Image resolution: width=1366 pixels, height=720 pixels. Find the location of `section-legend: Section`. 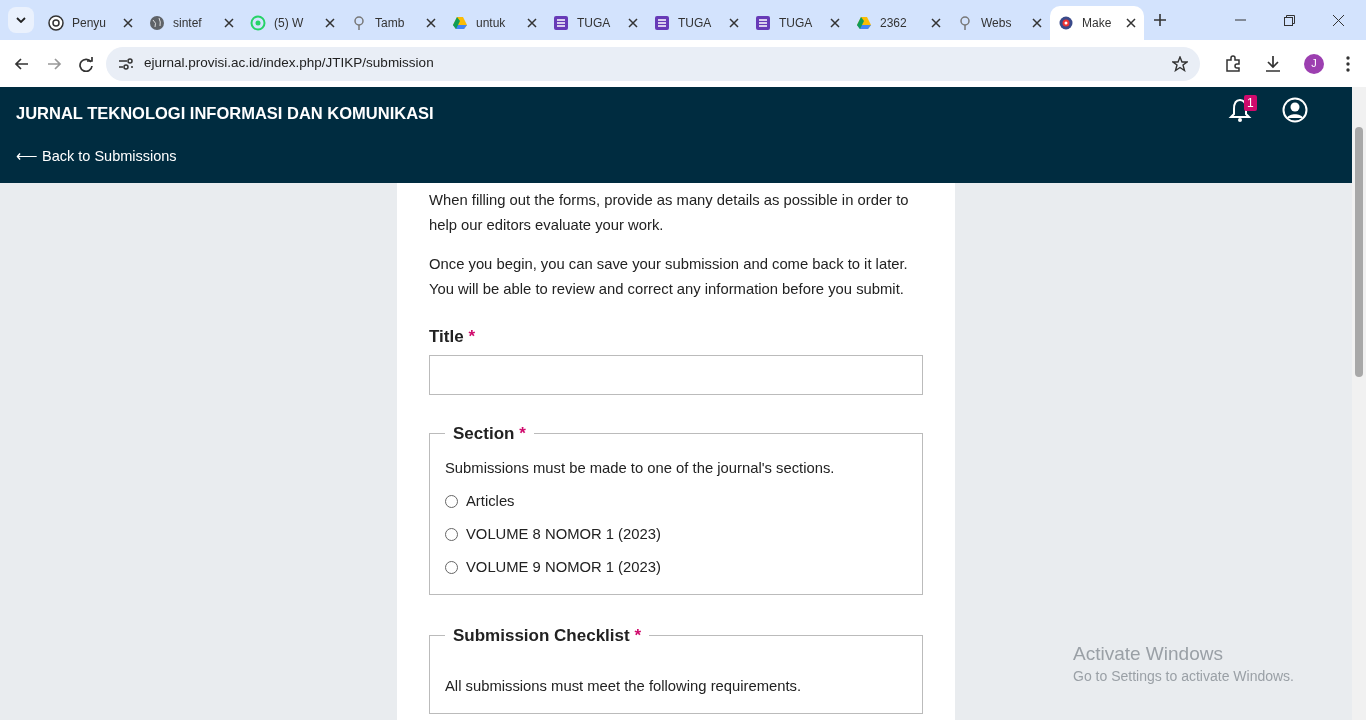

section-legend: Section is located at coordinates (484, 433).